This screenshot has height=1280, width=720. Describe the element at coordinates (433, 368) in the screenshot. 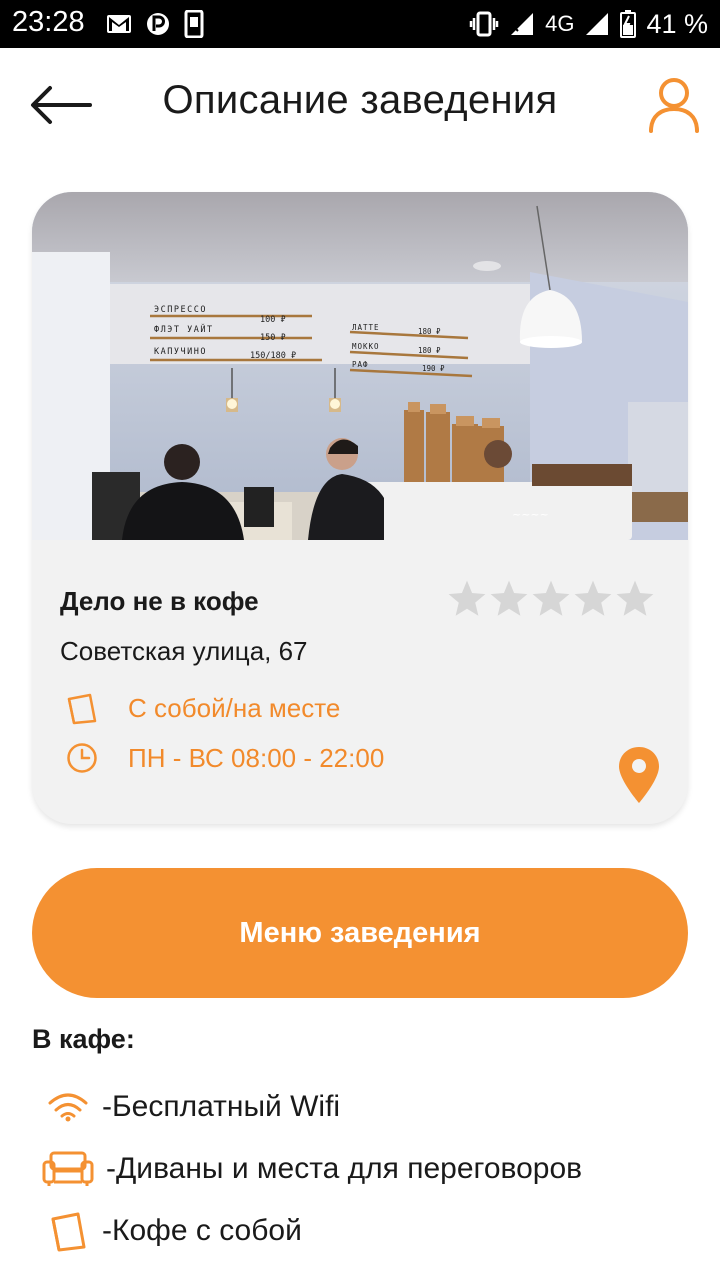

I see `menu-board-price: 190 ₽` at that location.